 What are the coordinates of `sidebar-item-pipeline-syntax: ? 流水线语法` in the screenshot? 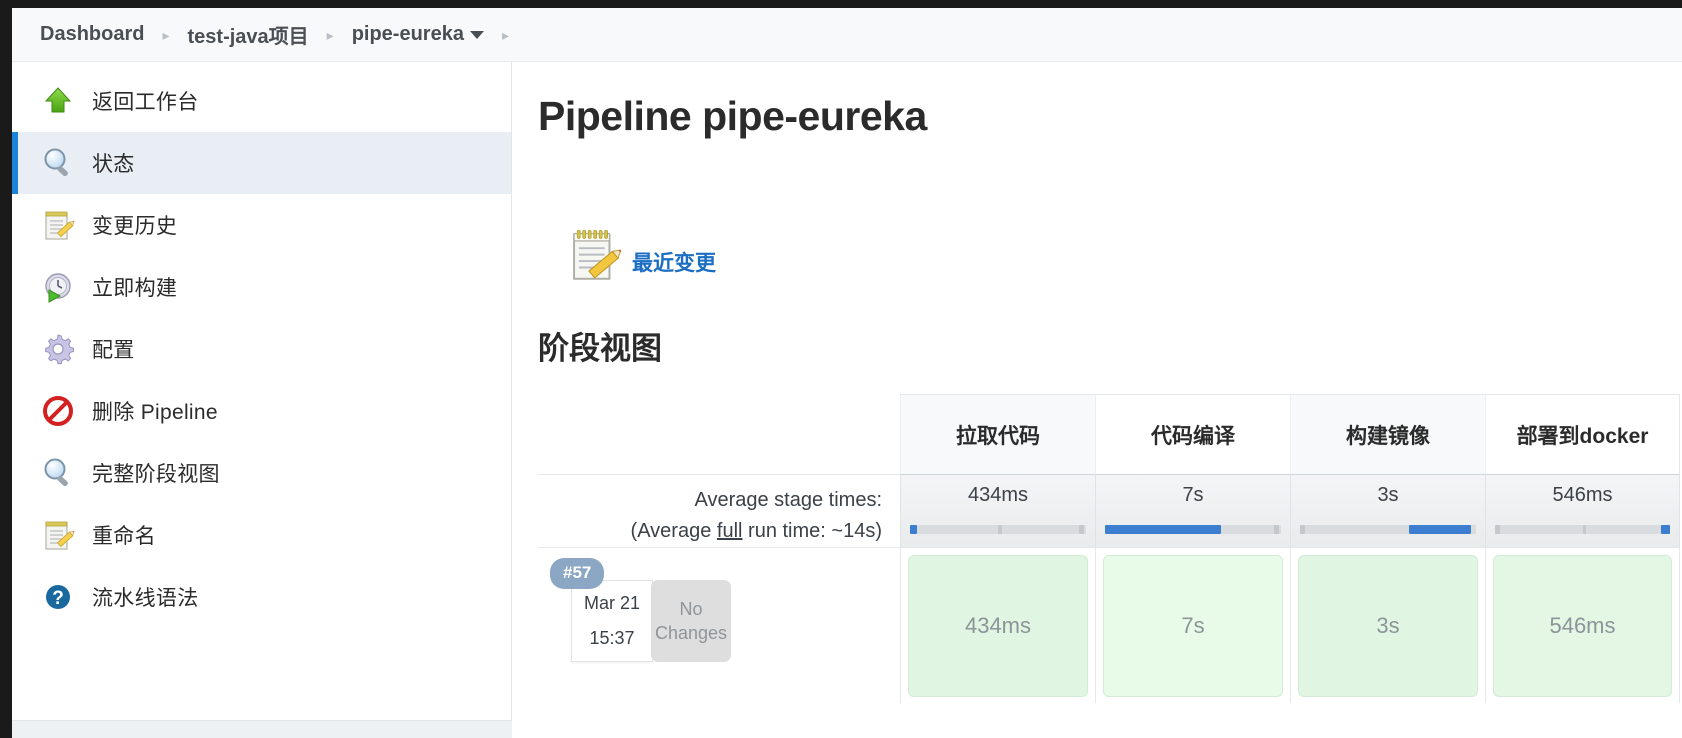 It's located at (261, 597).